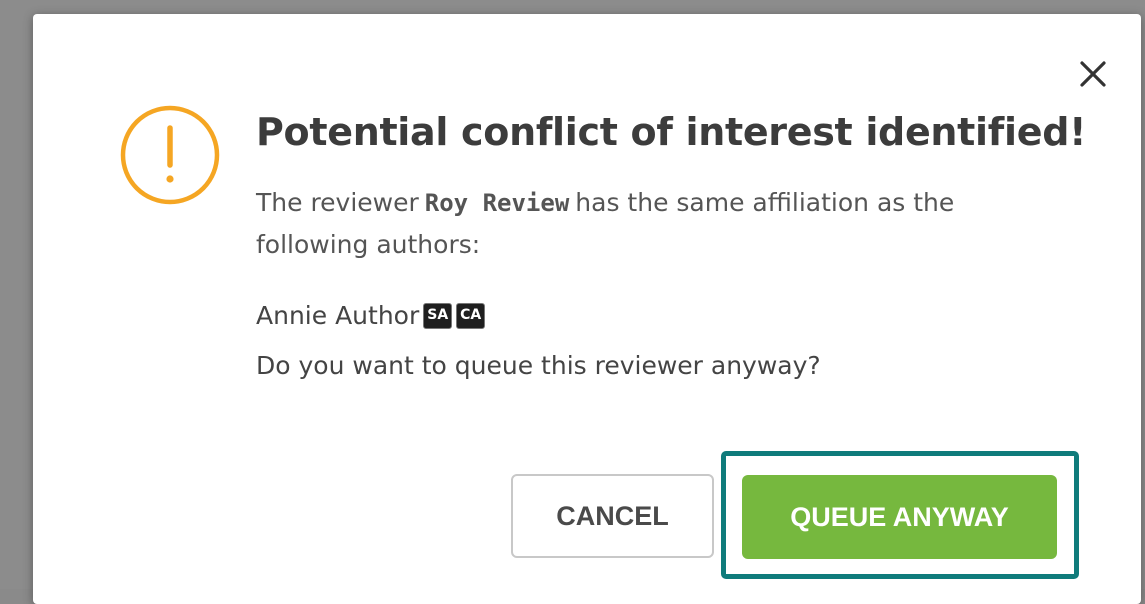 Image resolution: width=1145 pixels, height=604 pixels. I want to click on cancel-button: CANCEL, so click(612, 516).